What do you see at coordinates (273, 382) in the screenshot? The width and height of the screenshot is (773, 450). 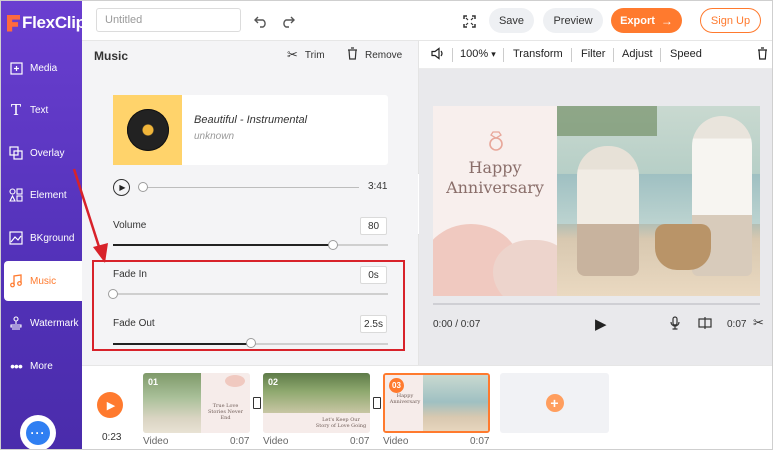 I see `clip-number: 02` at bounding box center [273, 382].